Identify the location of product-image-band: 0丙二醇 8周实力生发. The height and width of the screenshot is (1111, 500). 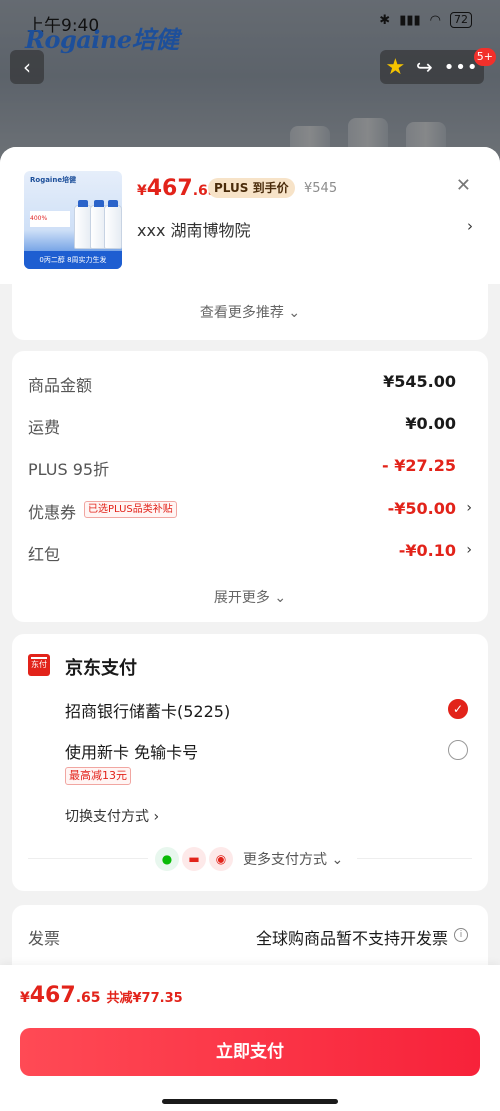
(73, 260).